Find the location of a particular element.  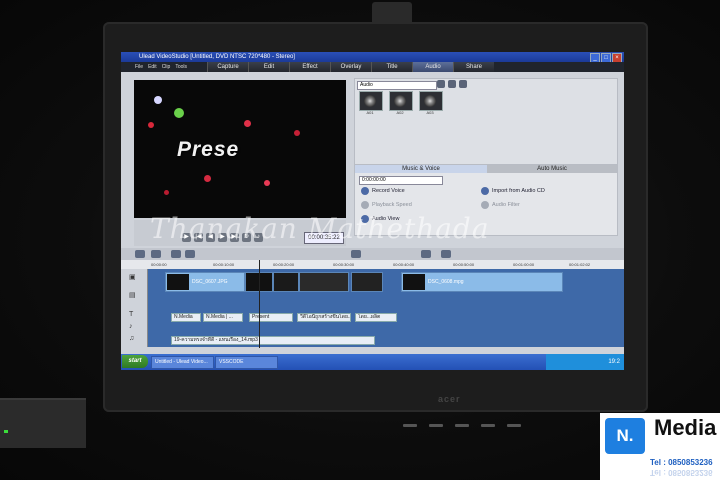

taskbar-item: VSSCODE is located at coordinates (246, 362).